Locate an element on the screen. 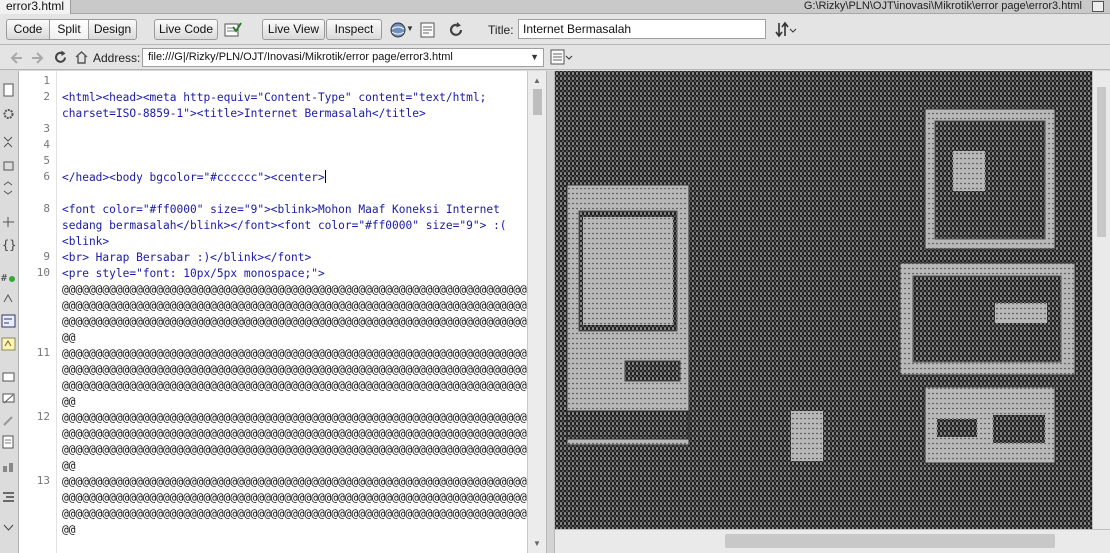 This screenshot has height=553, width=1110. recent-snippets-icon is located at coordinates (8, 442).